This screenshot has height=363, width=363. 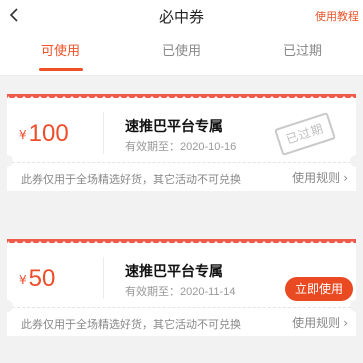 I want to click on valid-until: 有效期至：2020-10-16, so click(x=180, y=146).